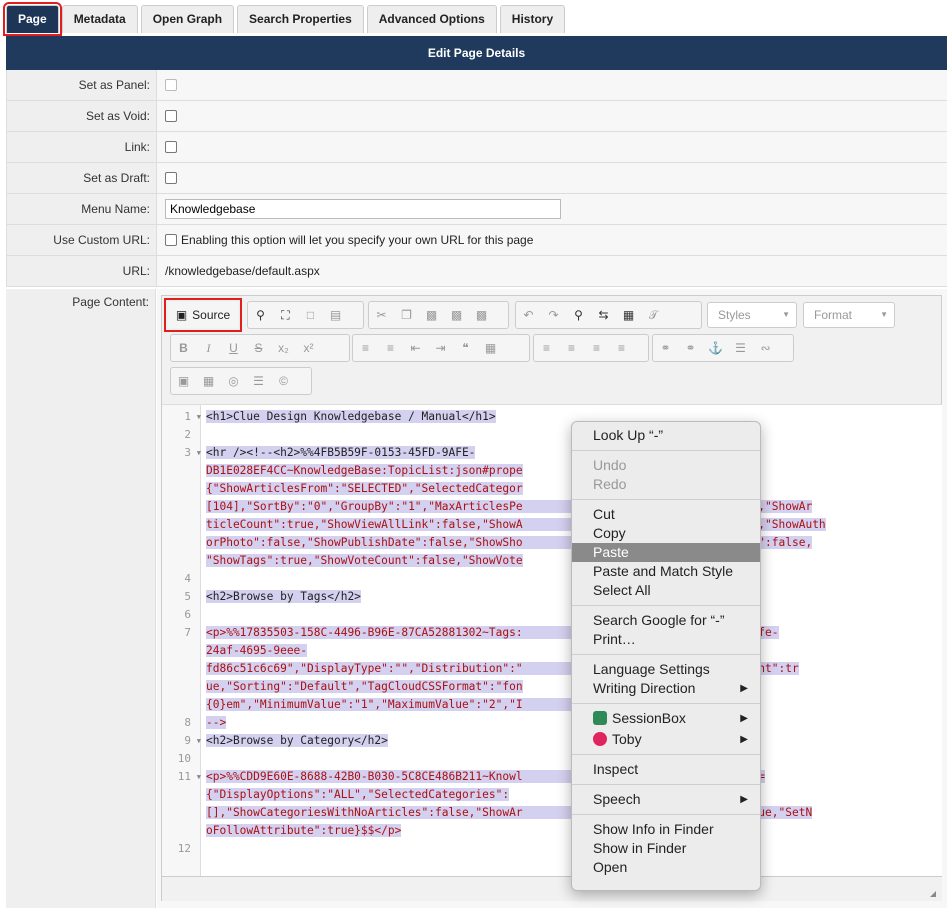 The height and width of the screenshot is (908, 947). I want to click on bulleted-list-icon: ≡, so click(390, 348).